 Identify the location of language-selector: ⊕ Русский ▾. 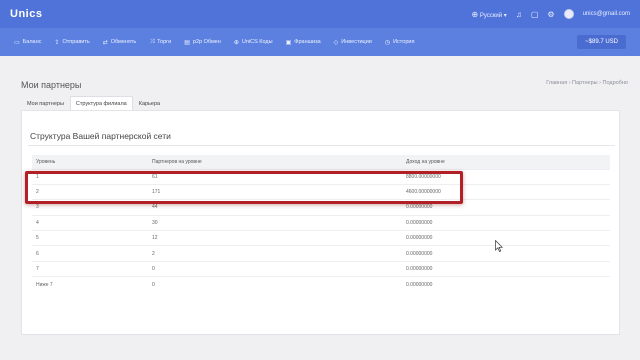
(489, 14).